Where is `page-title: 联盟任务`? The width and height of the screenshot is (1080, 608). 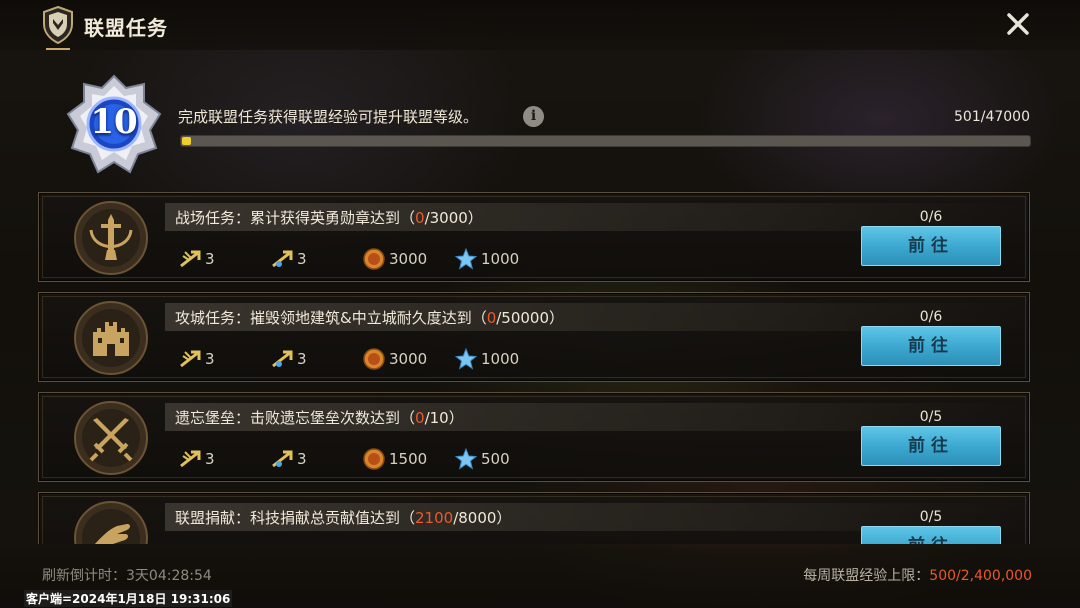 page-title: 联盟任务 is located at coordinates (126, 28).